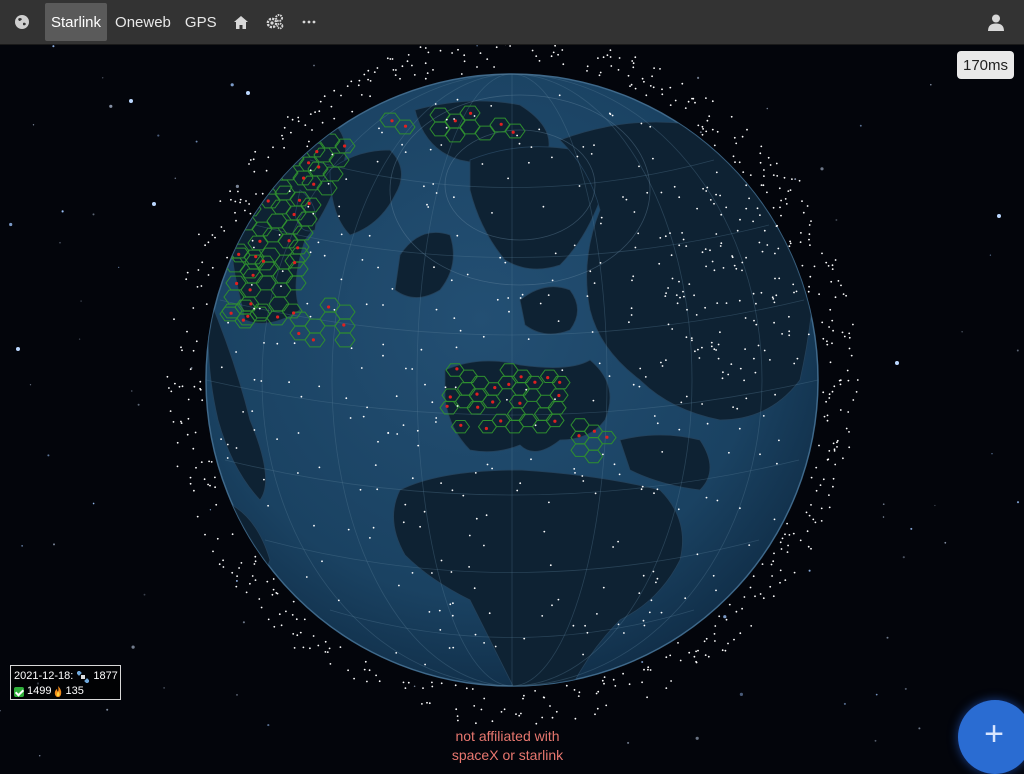 This screenshot has width=1024, height=774. I want to click on globe-icon, so click(22, 22).